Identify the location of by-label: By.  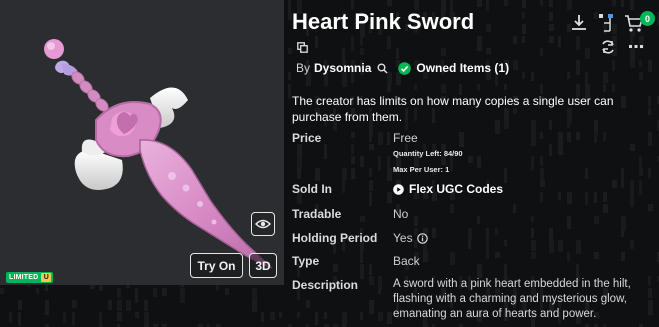
(303, 68).